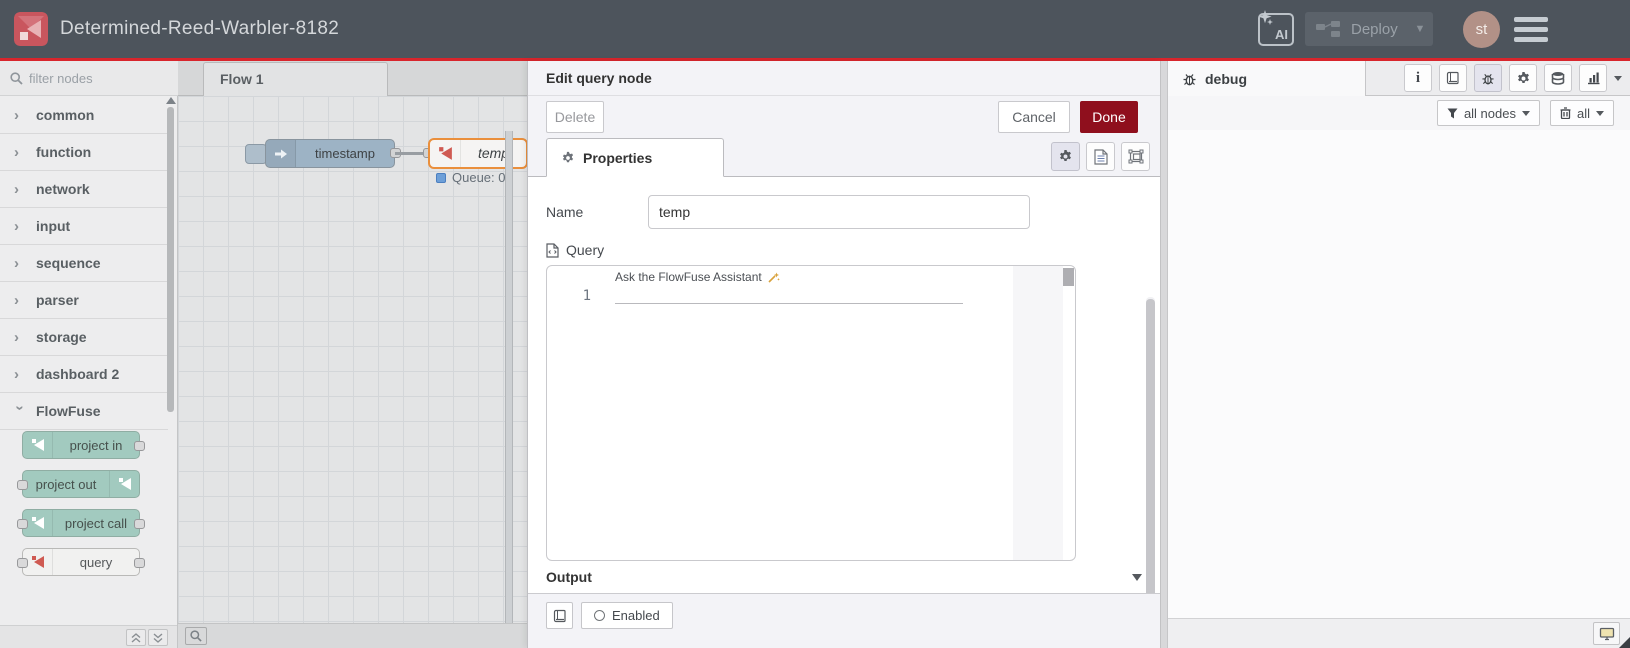 The image size is (1630, 648). I want to click on palette-footer, so click(88, 636).